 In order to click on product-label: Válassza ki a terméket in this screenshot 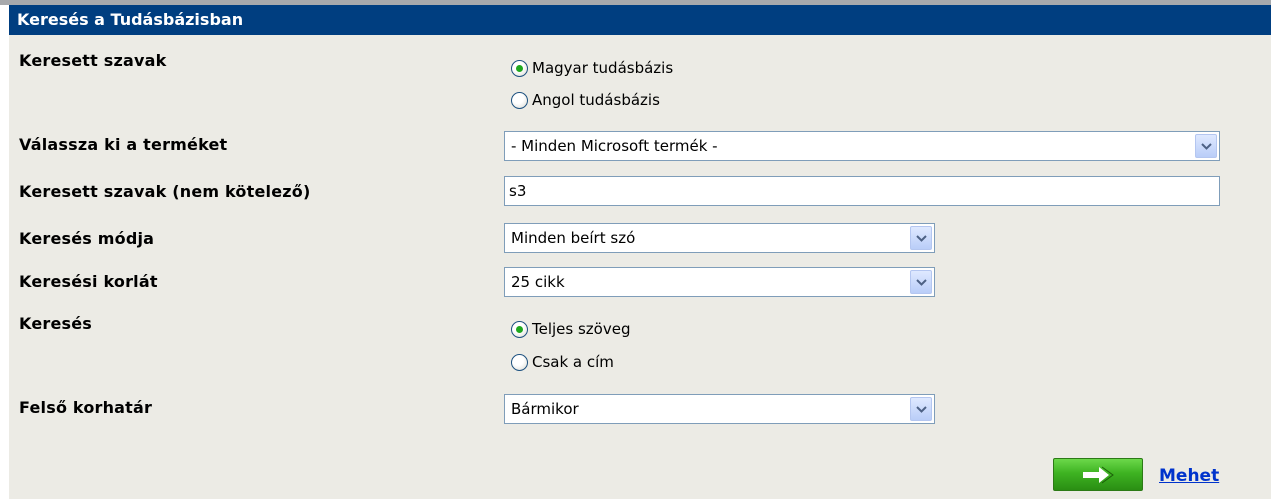, I will do `click(123, 144)`.